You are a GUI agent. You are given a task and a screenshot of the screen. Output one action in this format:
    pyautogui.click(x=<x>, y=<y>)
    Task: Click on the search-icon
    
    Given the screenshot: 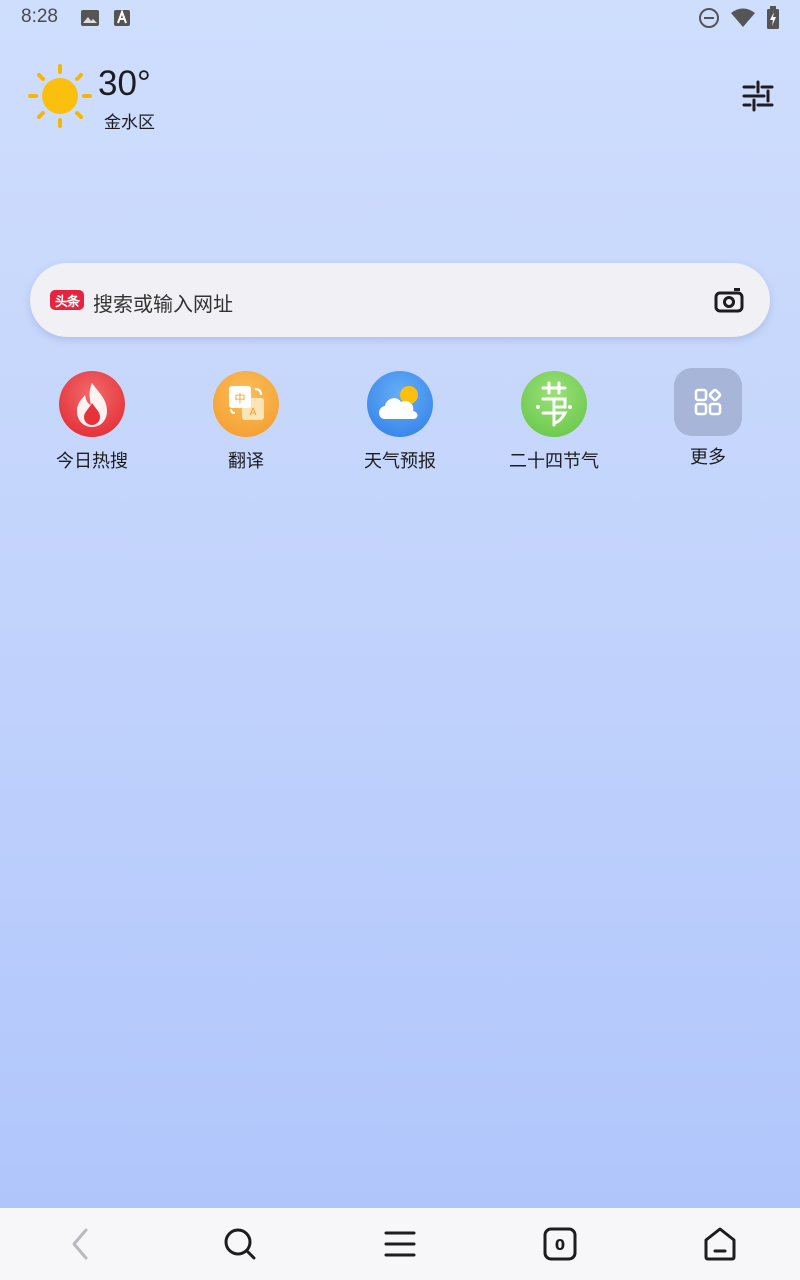 What is the action you would take?
    pyautogui.click(x=240, y=1244)
    